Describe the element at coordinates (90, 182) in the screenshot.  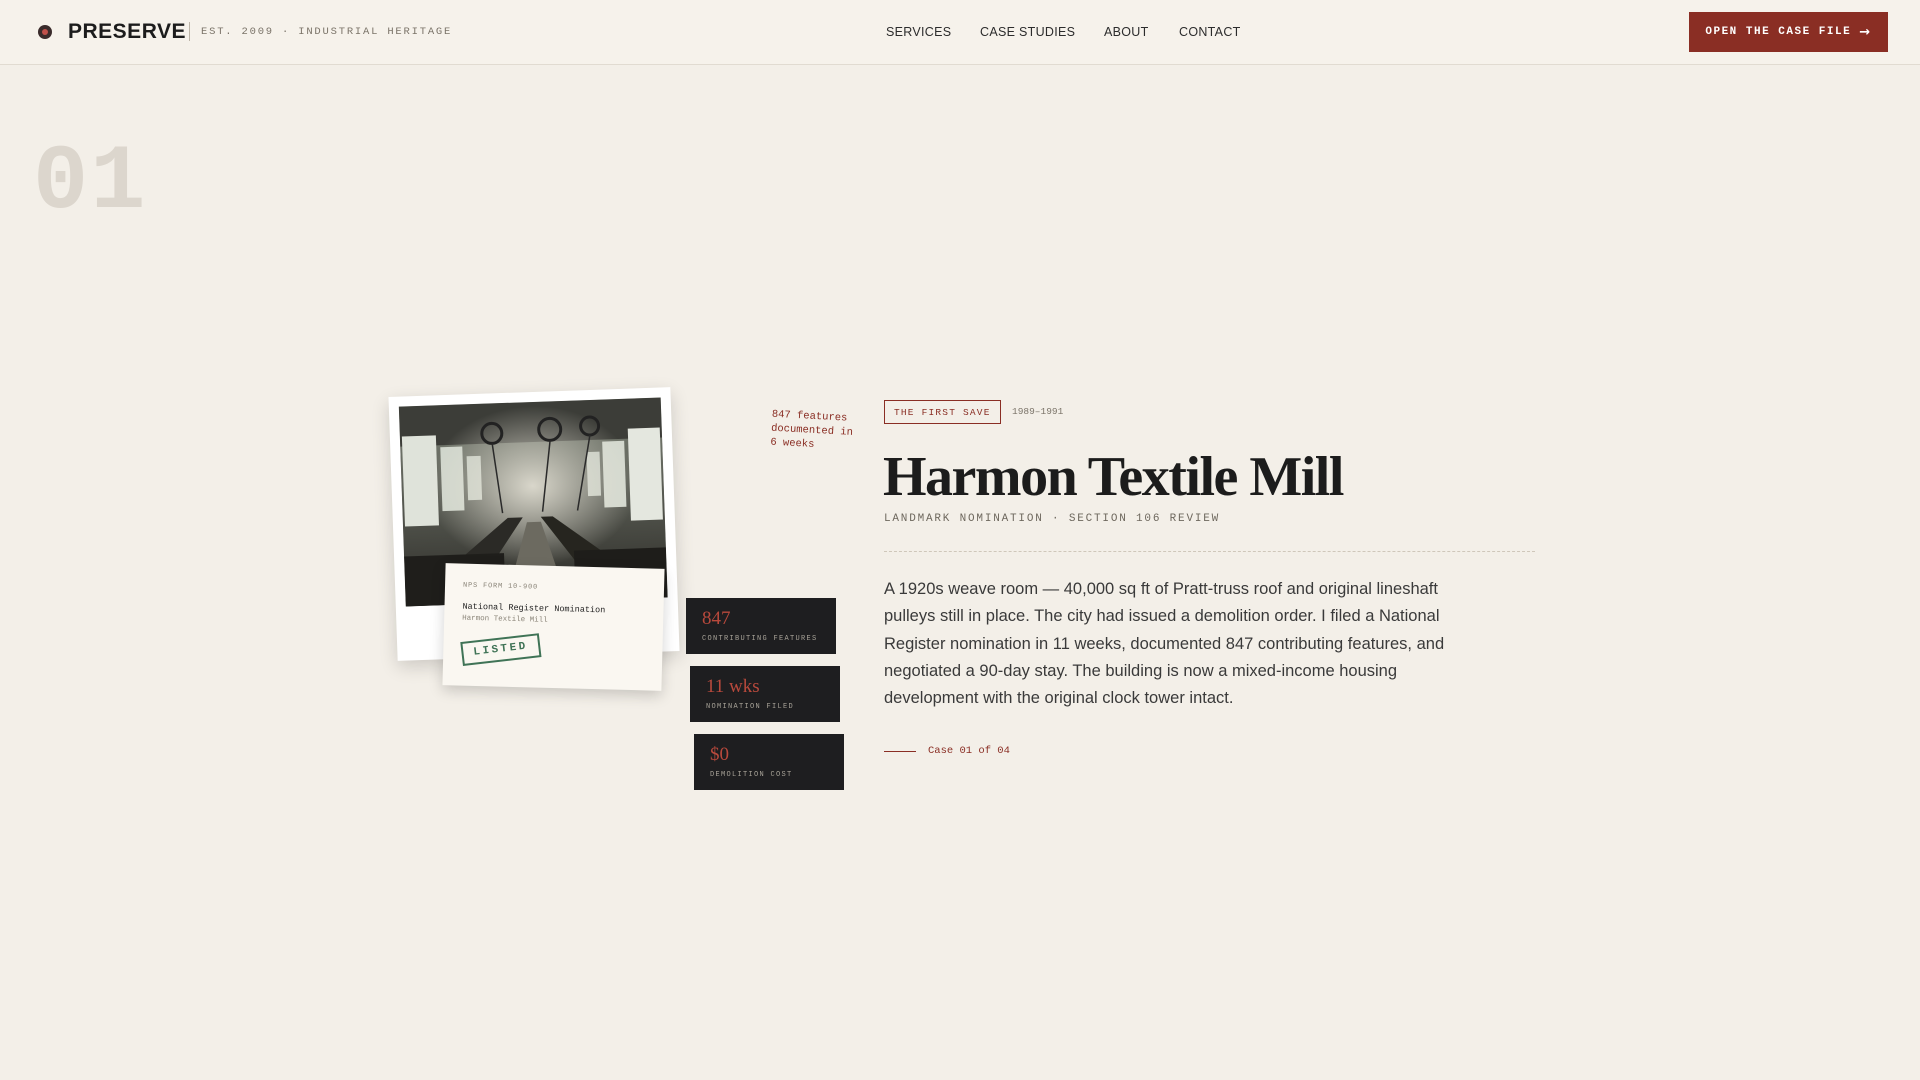
I see `case-index-number: 01` at that location.